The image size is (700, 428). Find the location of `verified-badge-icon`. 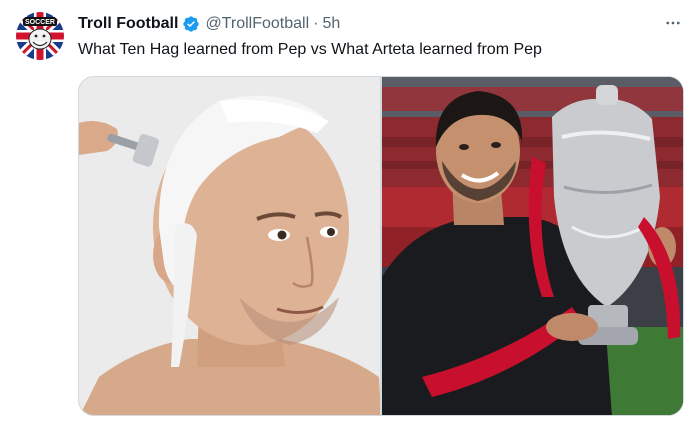

verified-badge-icon is located at coordinates (191, 24).